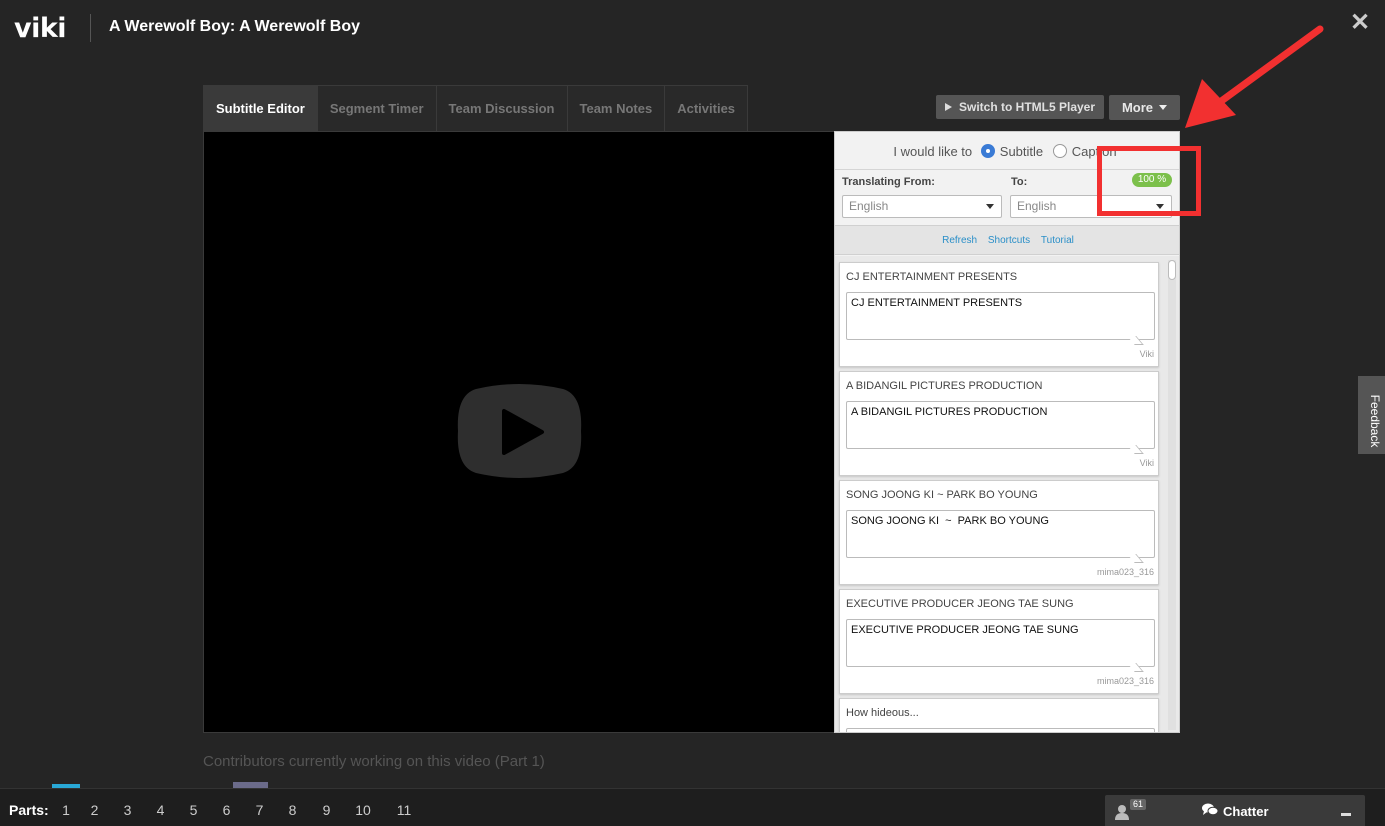 The image size is (1385, 826). What do you see at coordinates (888, 182) in the screenshot?
I see `translating-from-label: Translating From:` at bounding box center [888, 182].